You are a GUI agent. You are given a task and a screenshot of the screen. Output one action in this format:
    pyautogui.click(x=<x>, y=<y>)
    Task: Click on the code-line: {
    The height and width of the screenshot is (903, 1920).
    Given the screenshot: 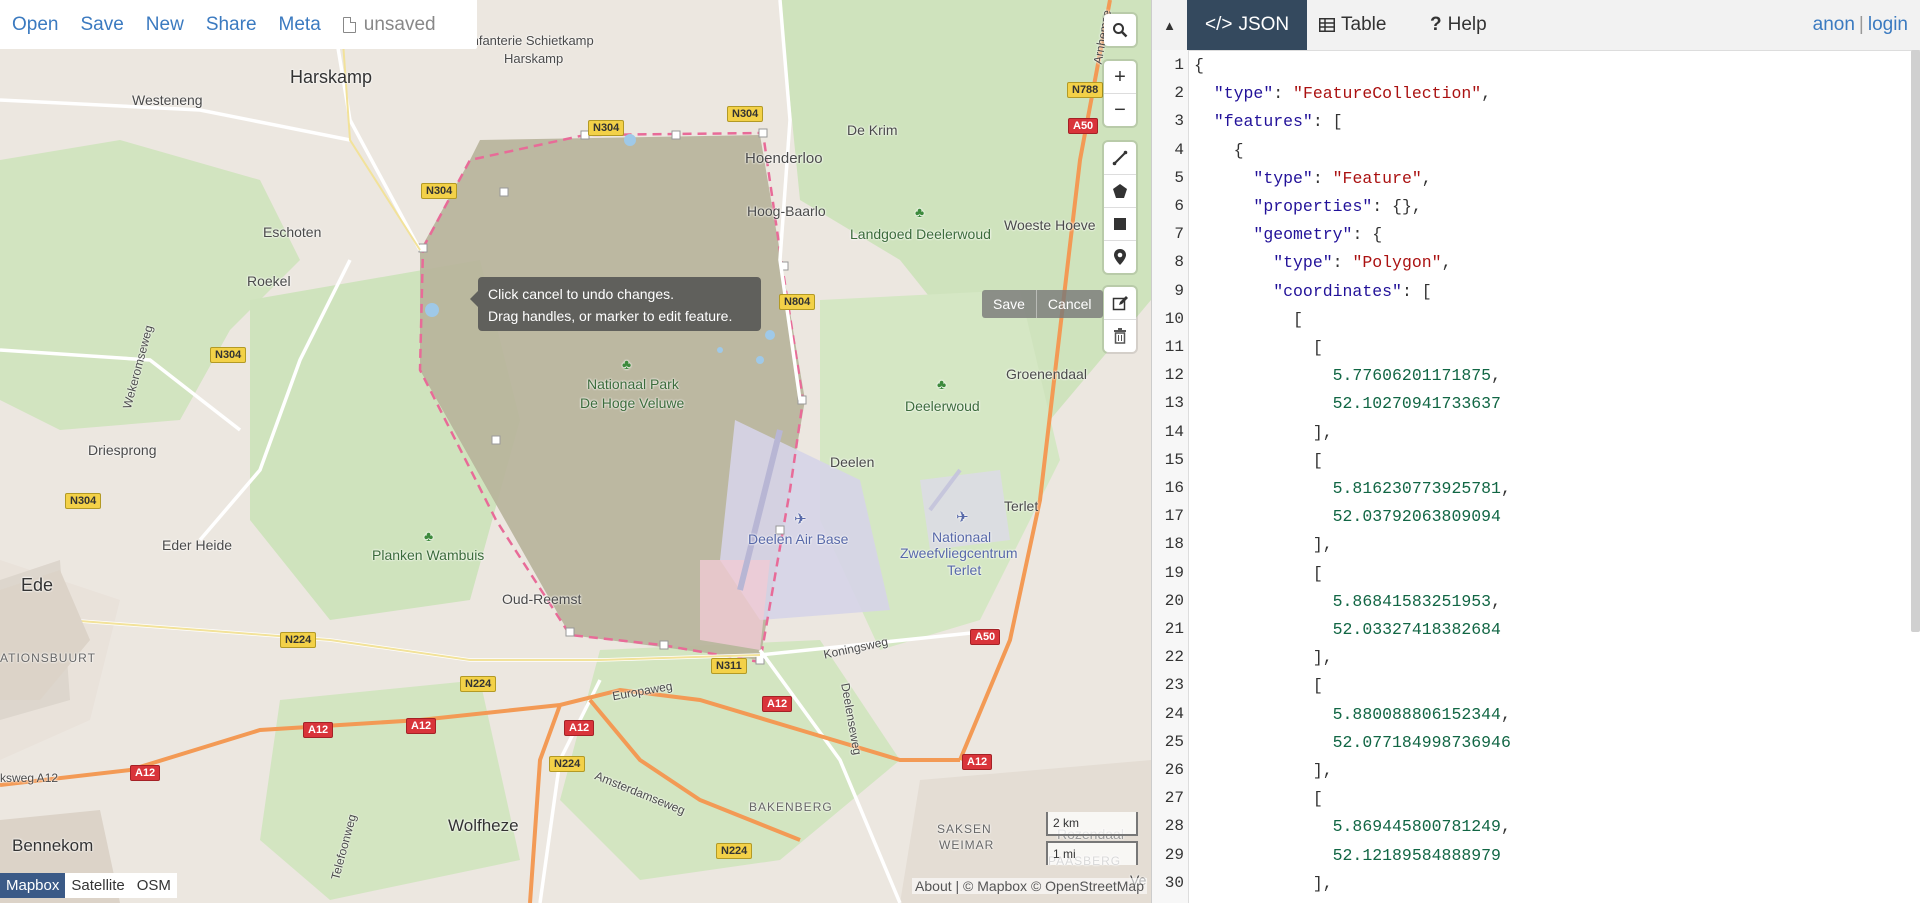 What is the action you would take?
    pyautogui.click(x=1219, y=150)
    